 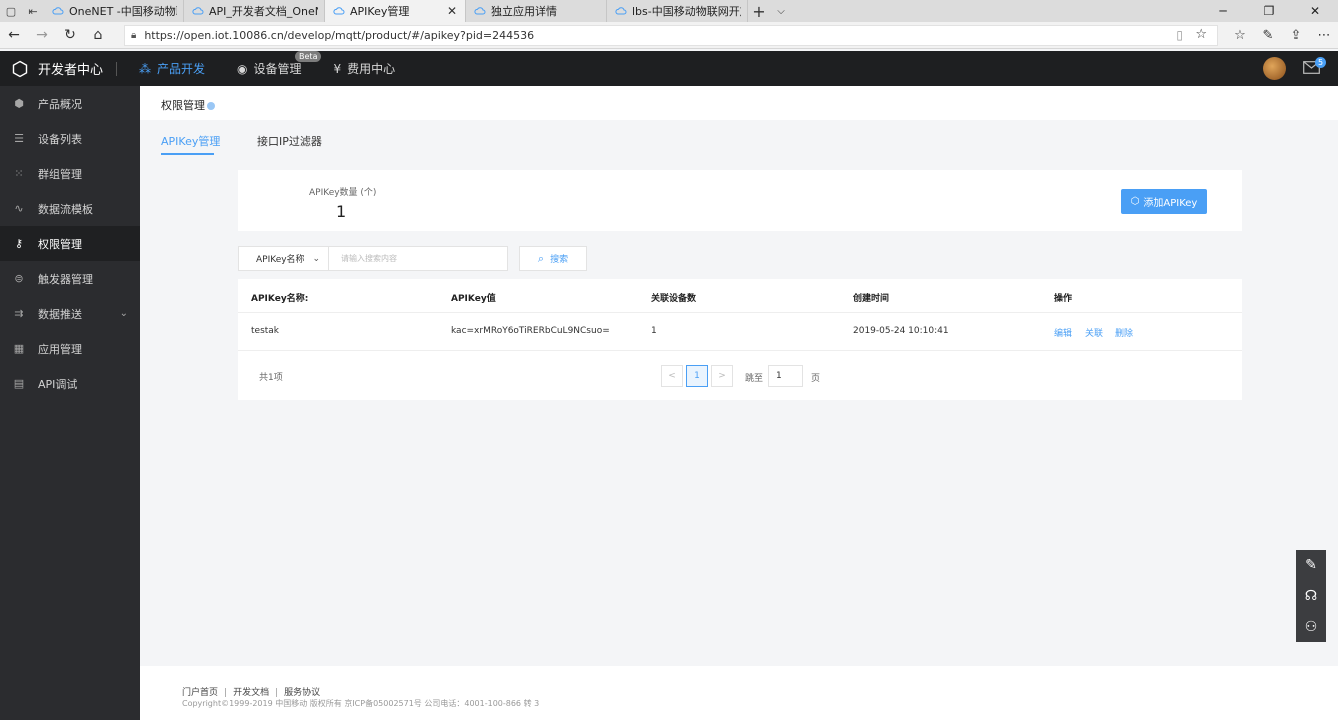 I want to click on edit-link: 编辑, so click(x=1063, y=332).